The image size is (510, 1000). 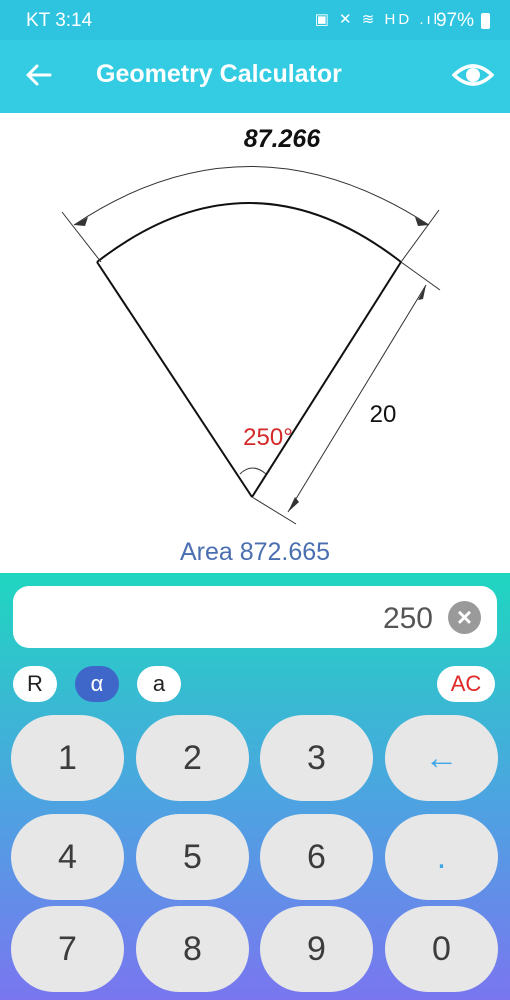 What do you see at coordinates (441, 949) in the screenshot?
I see `key-0: 0` at bounding box center [441, 949].